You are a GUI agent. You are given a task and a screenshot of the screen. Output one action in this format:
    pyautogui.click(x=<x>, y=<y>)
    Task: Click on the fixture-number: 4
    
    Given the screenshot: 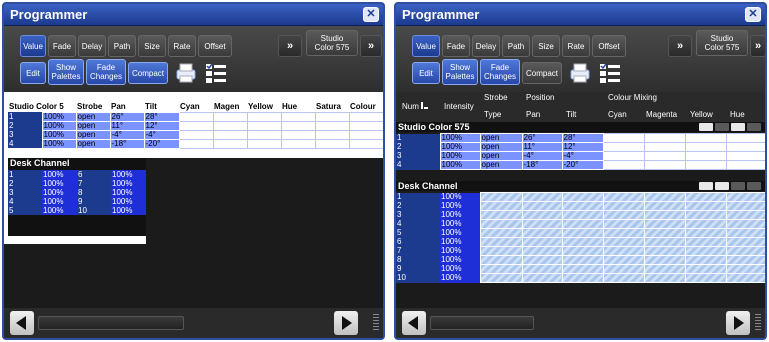 What is the action you would take?
    pyautogui.click(x=418, y=165)
    